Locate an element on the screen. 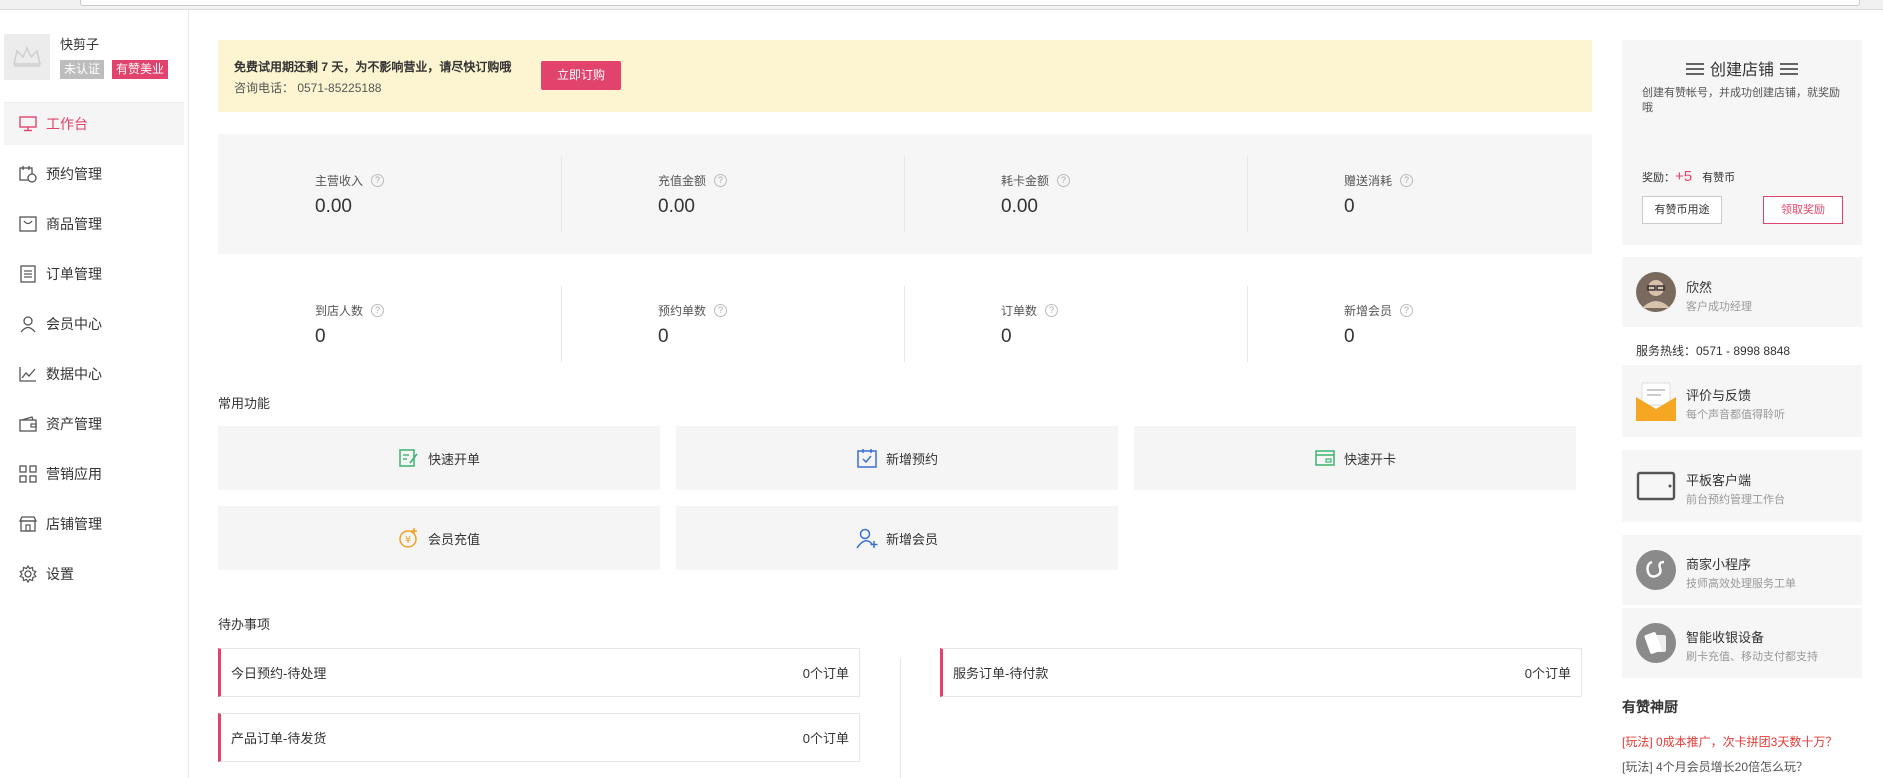  manager-role: 客户成功经理 is located at coordinates (1719, 307).